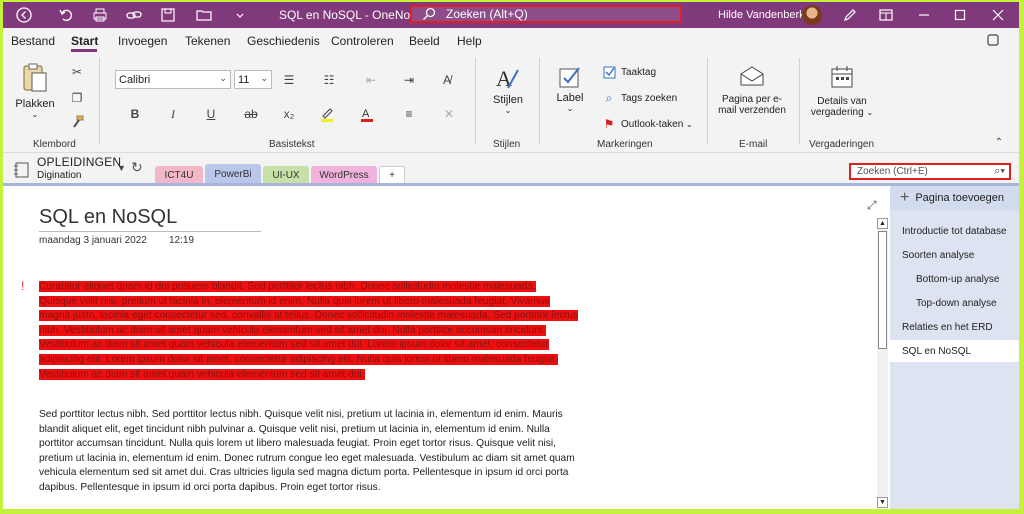 The image size is (1024, 514). Describe the element at coordinates (182, 240) in the screenshot. I see `page-time: 12:19` at that location.